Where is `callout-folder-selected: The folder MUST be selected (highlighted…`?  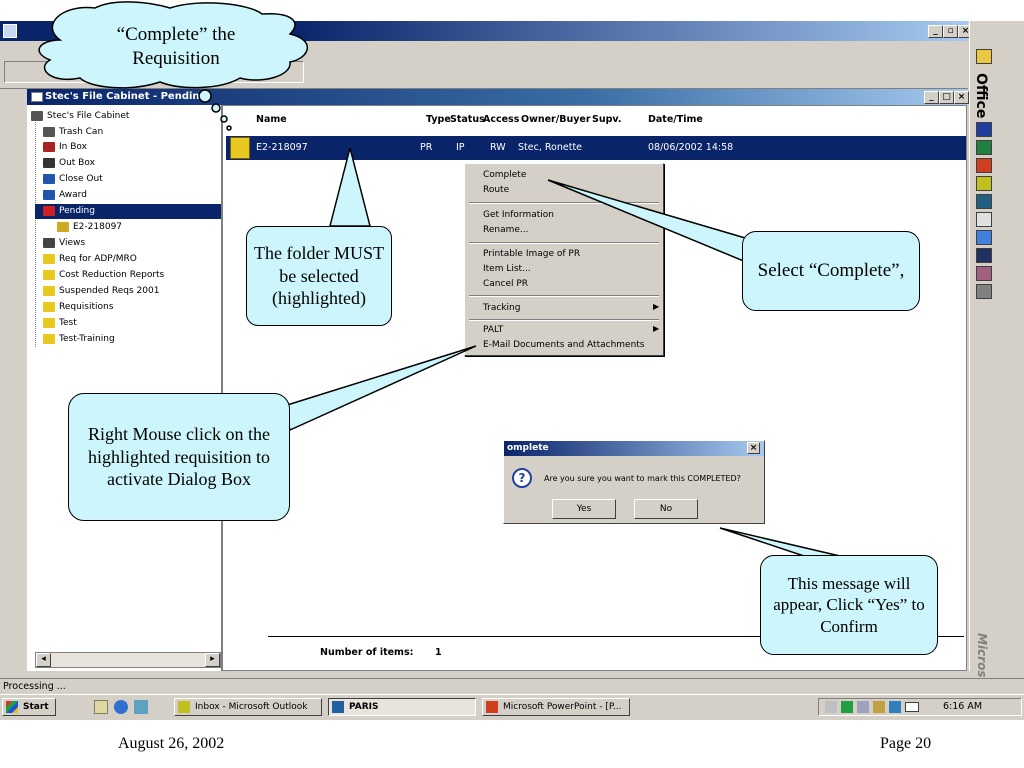
callout-folder-selected: The folder MUST be selected (highlighted… is located at coordinates (319, 276).